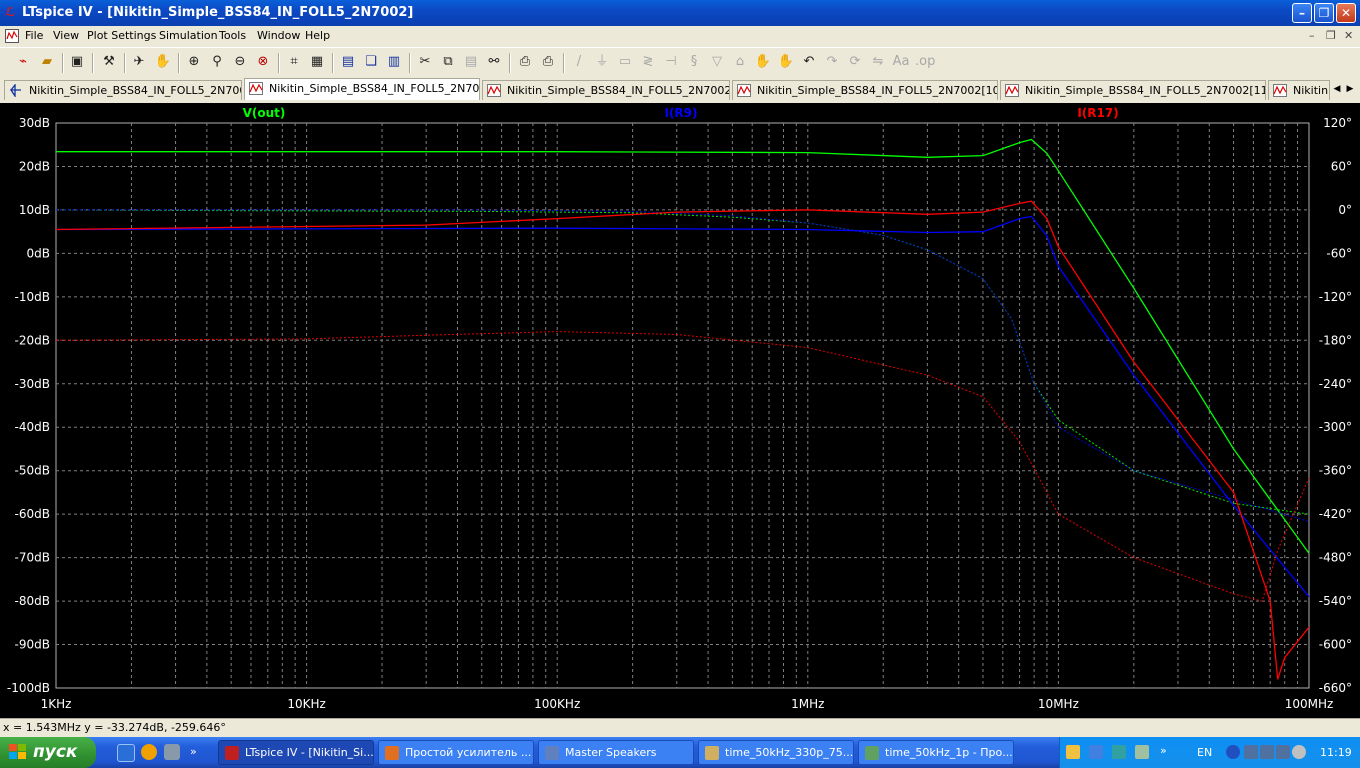 The width and height of the screenshot is (1360, 768). I want to click on tray-app-icon, so click(1142, 752).